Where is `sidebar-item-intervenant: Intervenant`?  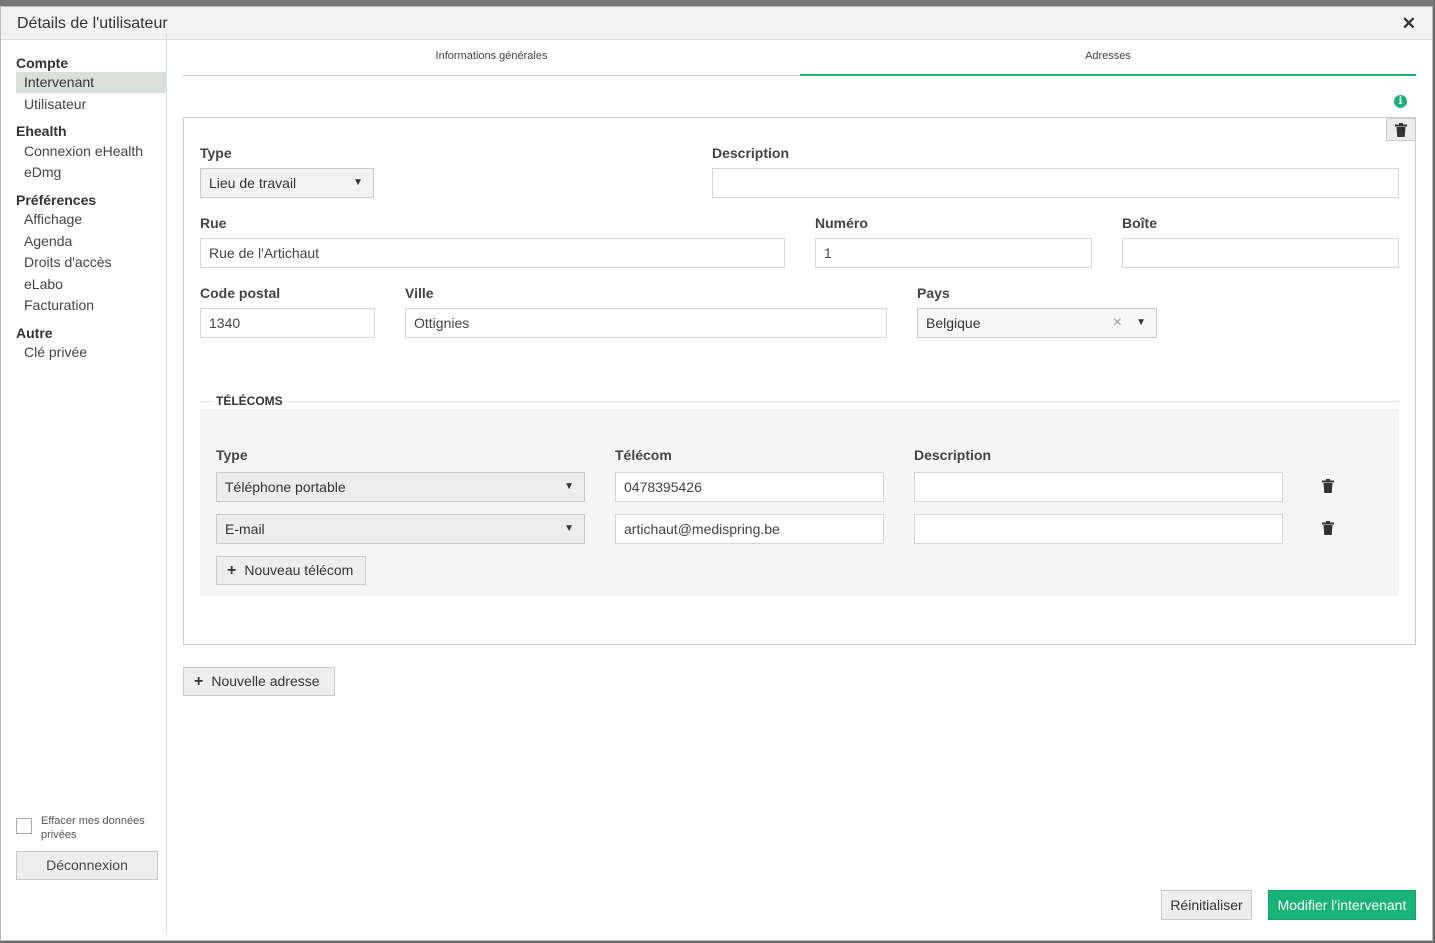
sidebar-item-intervenant: Intervenant is located at coordinates (91, 82).